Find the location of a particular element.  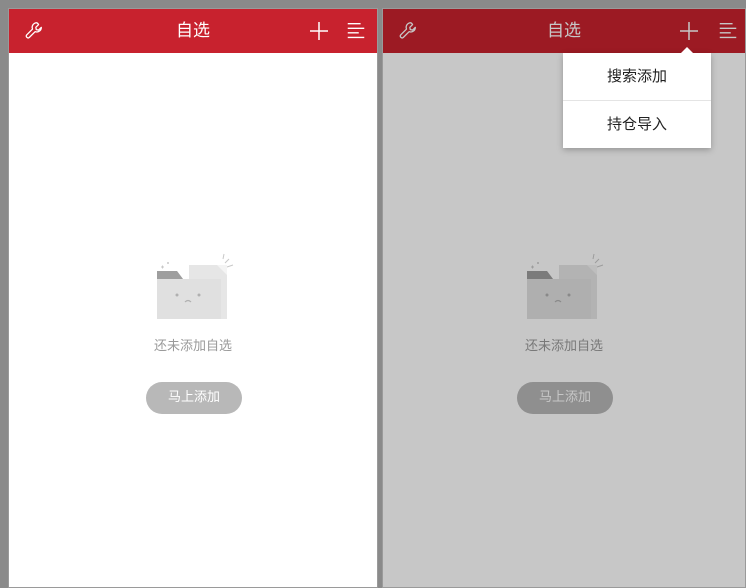

add-dropdown-menu: 搜索添加 持仓导入 is located at coordinates (637, 97).